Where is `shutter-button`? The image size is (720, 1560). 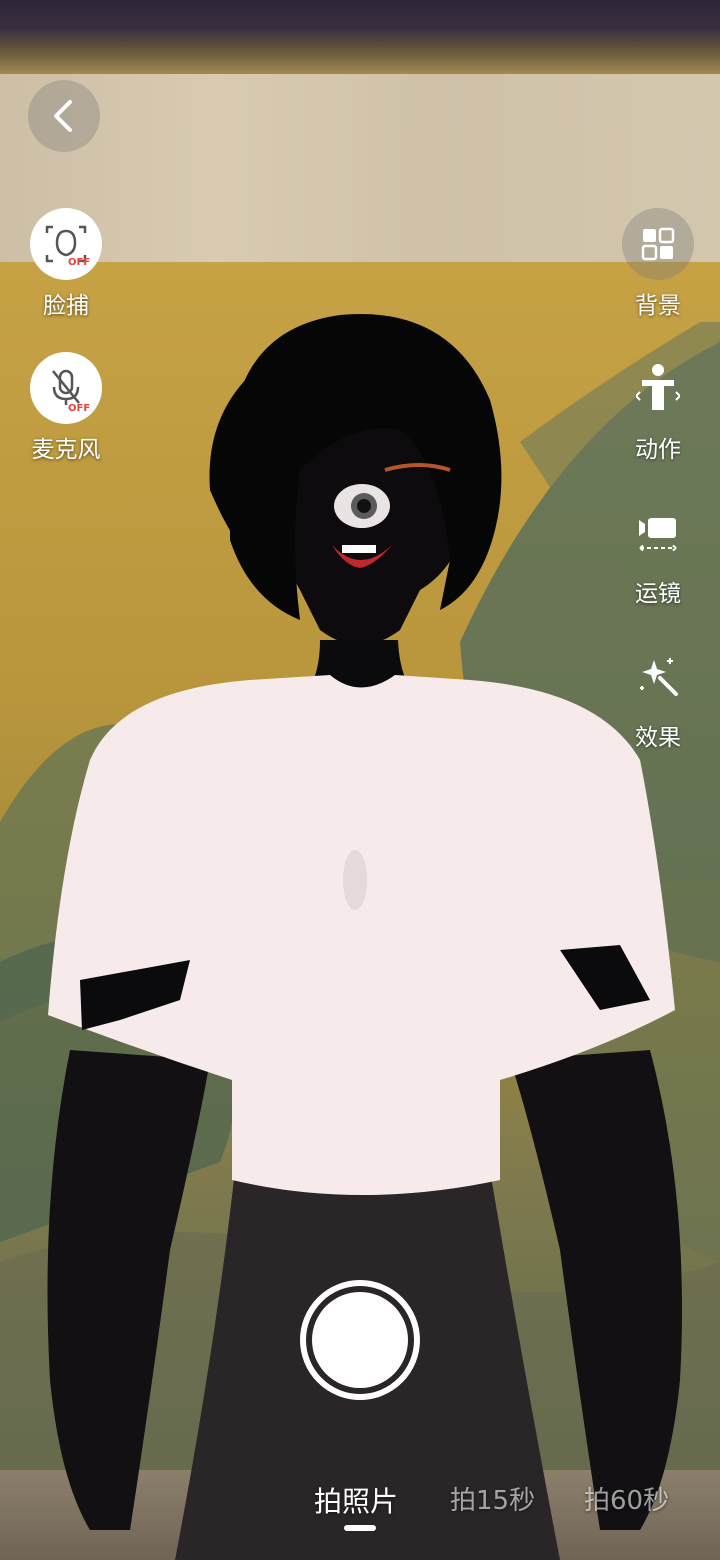
shutter-button is located at coordinates (360, 1340).